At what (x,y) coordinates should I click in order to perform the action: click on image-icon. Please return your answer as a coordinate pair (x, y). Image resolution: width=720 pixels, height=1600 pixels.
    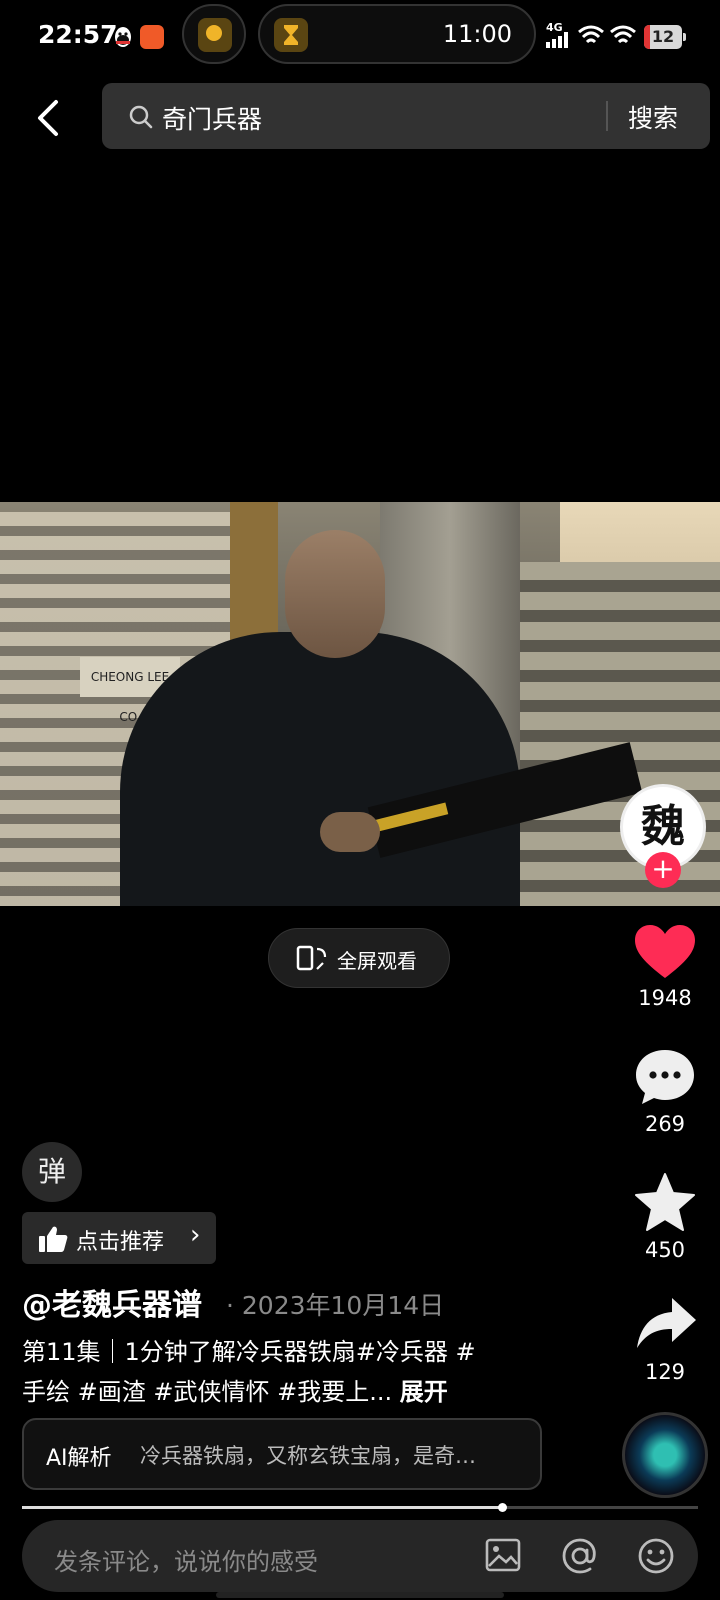
    Looking at the image, I should click on (503, 1555).